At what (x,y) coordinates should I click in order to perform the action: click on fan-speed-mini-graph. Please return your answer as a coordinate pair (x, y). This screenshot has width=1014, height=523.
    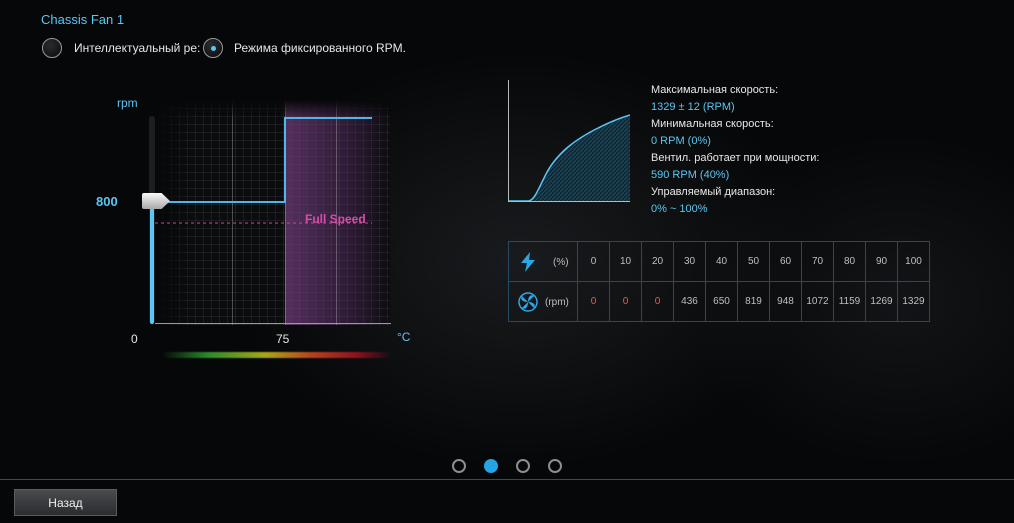
    Looking at the image, I should click on (569, 158).